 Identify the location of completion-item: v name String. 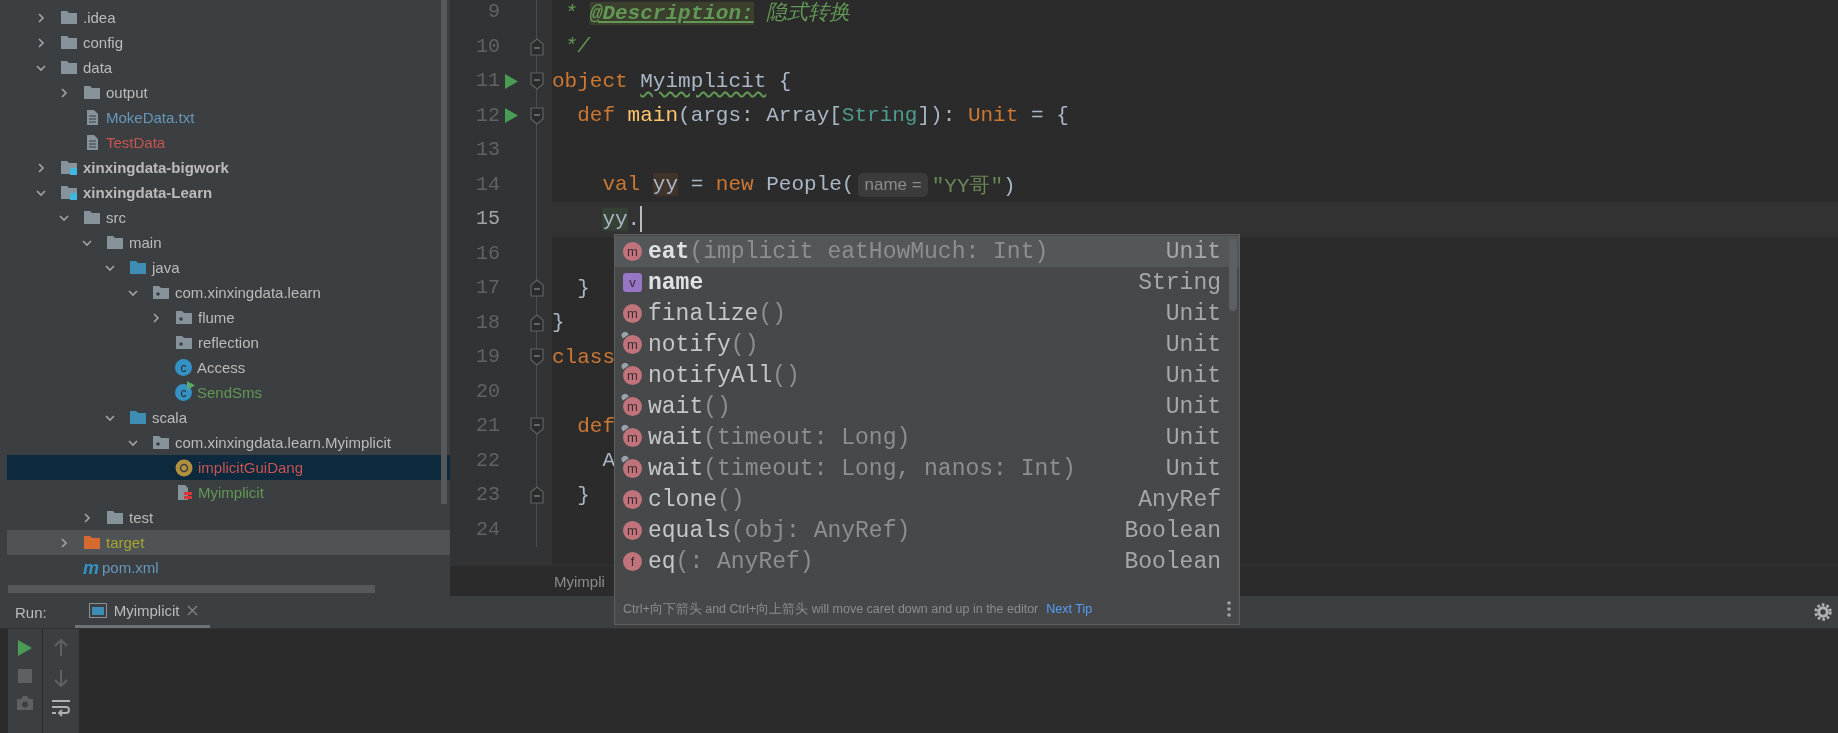
(927, 282).